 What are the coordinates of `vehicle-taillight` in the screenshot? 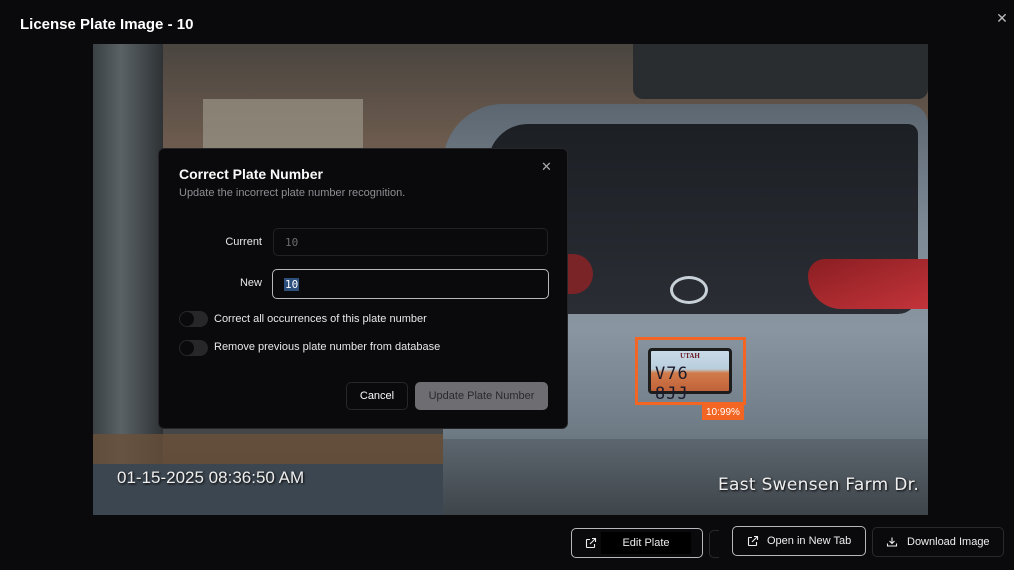 It's located at (868, 284).